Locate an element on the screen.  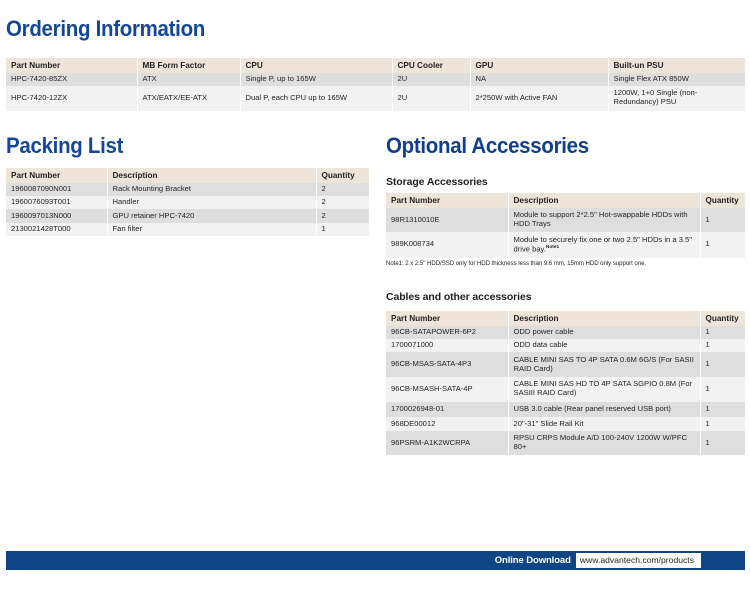
cell-part-number: 1700026948-01 is located at coordinates (447, 409).